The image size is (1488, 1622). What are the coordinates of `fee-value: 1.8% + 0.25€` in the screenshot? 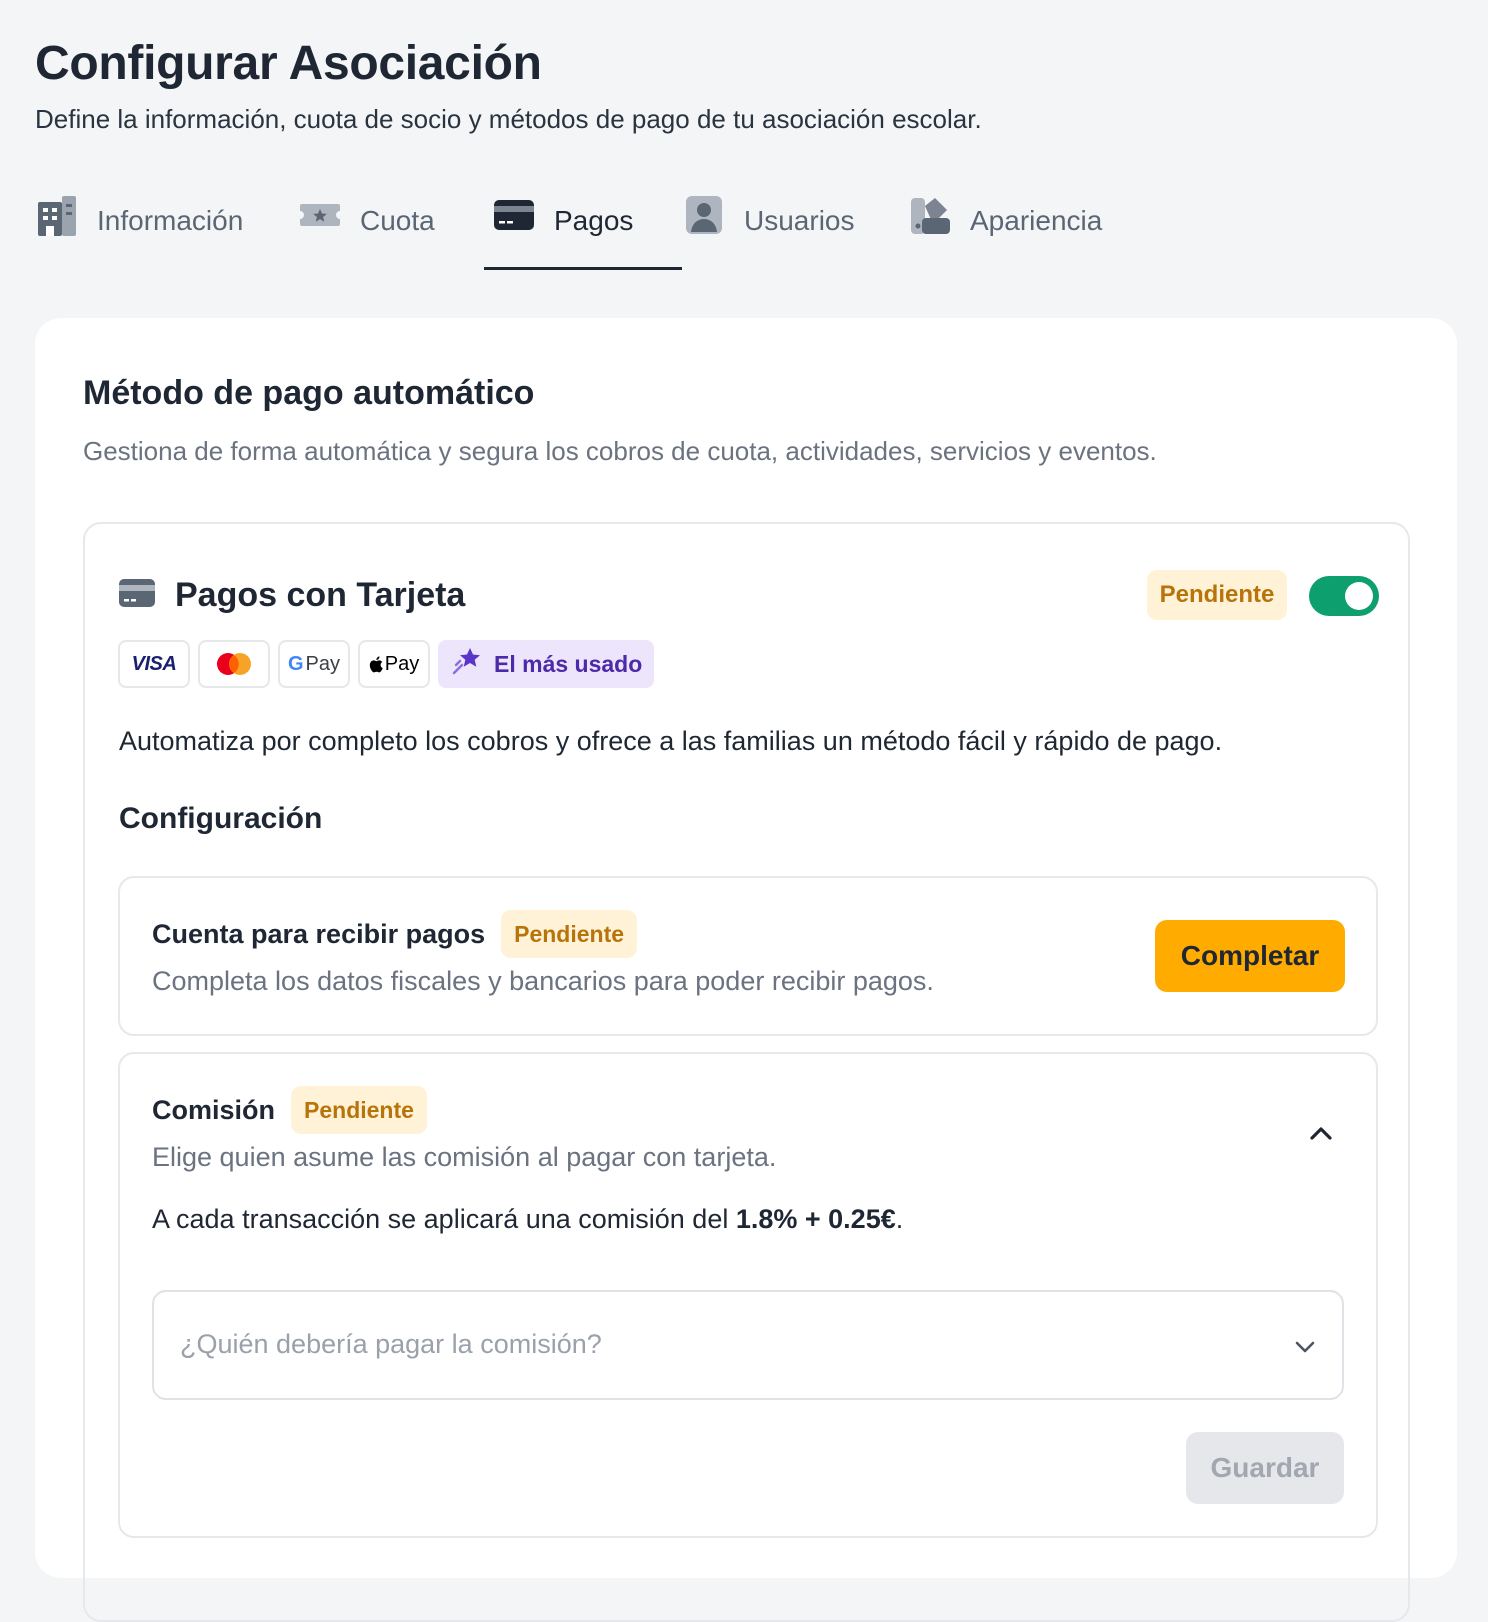 It's located at (815, 1219).